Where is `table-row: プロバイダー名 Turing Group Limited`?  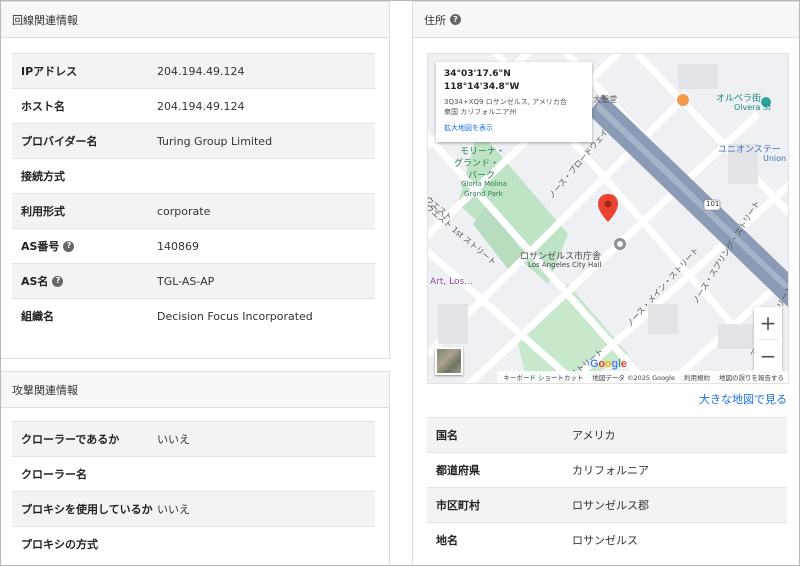 table-row: プロバイダー名 Turing Group Limited is located at coordinates (193, 140).